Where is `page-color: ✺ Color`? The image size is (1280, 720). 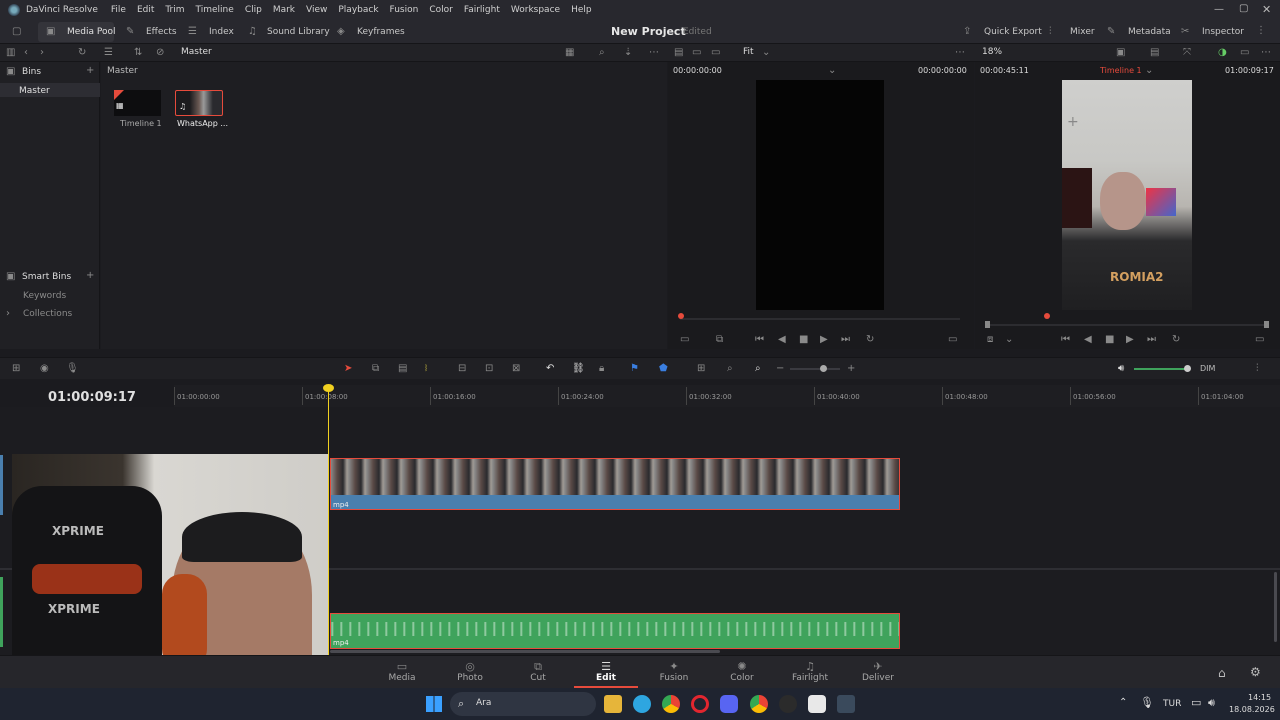
page-color: ✺ Color is located at coordinates (742, 671).